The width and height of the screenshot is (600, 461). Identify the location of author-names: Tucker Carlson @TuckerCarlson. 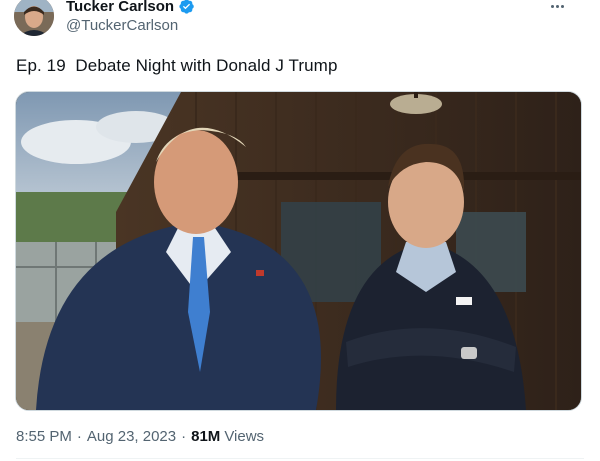
(130, 17).